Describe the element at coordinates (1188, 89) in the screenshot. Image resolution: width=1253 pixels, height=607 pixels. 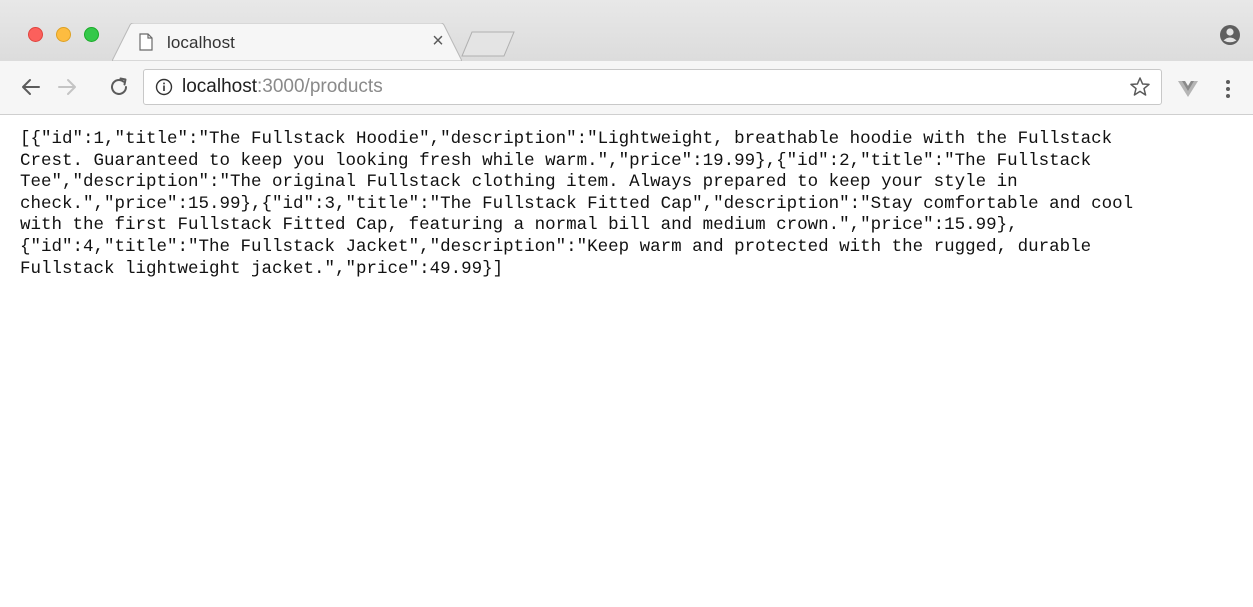
I see `vue-devtools-icon` at that location.